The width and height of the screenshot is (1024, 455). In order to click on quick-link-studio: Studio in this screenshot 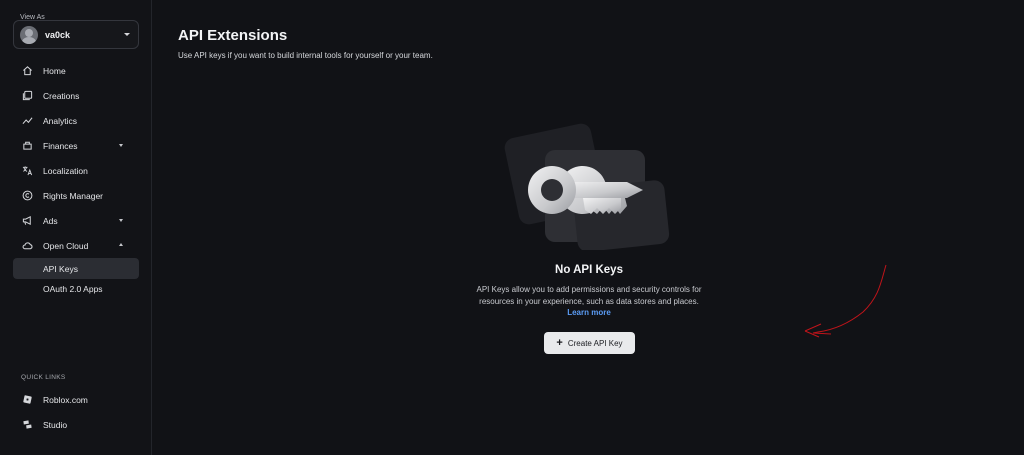, I will do `click(76, 424)`.